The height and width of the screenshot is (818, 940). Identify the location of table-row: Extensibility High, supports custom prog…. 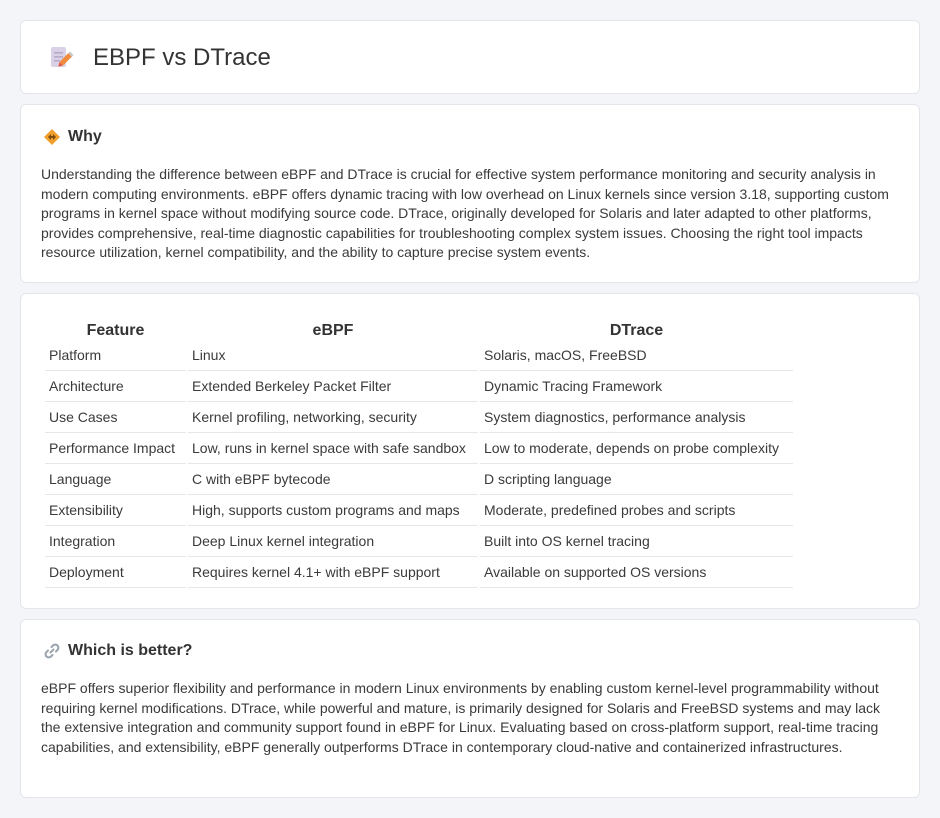
(419, 510).